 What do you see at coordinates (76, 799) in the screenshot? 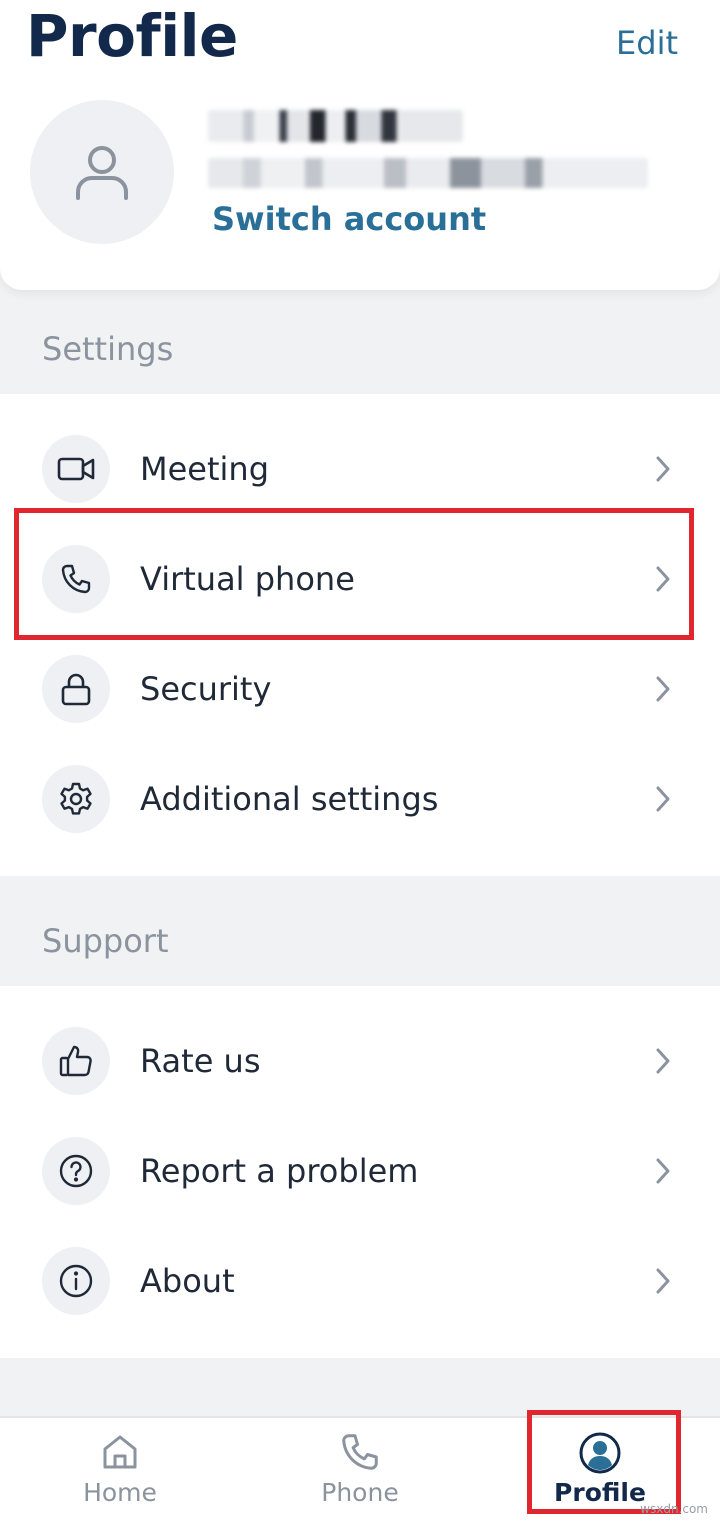
I see `gear-icon` at bounding box center [76, 799].